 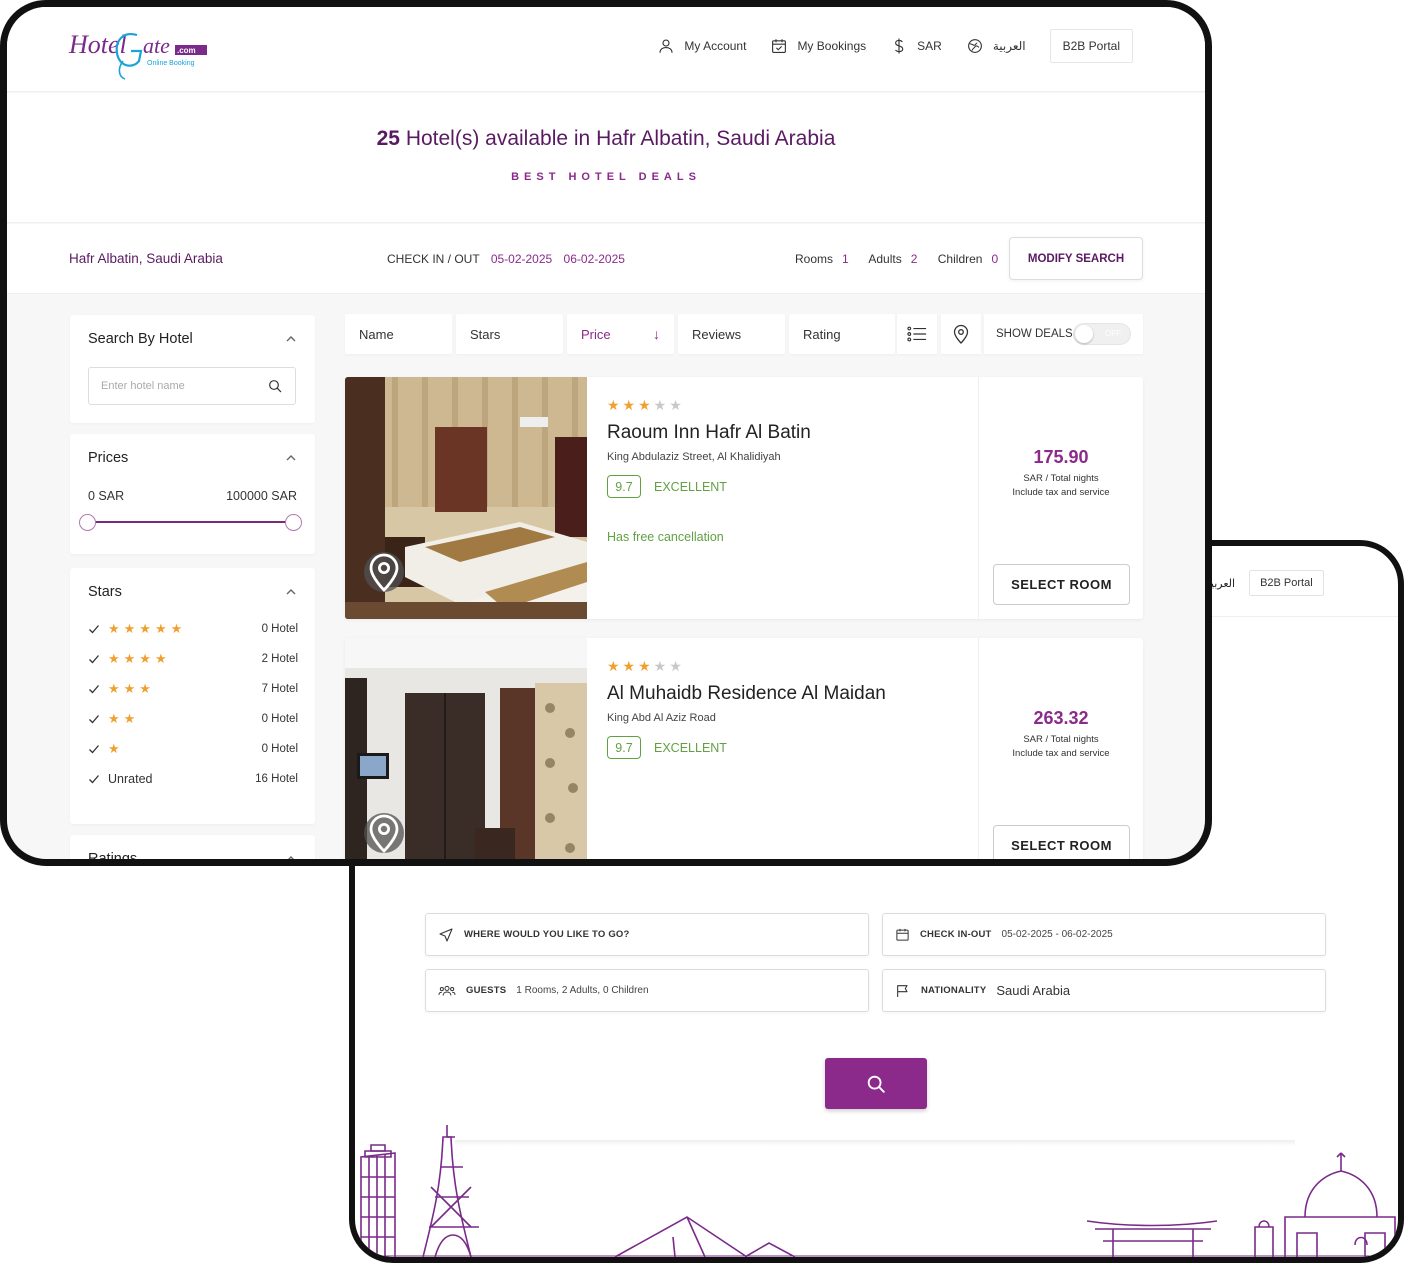 What do you see at coordinates (996, 46) in the screenshot?
I see `nav-language: العربية` at bounding box center [996, 46].